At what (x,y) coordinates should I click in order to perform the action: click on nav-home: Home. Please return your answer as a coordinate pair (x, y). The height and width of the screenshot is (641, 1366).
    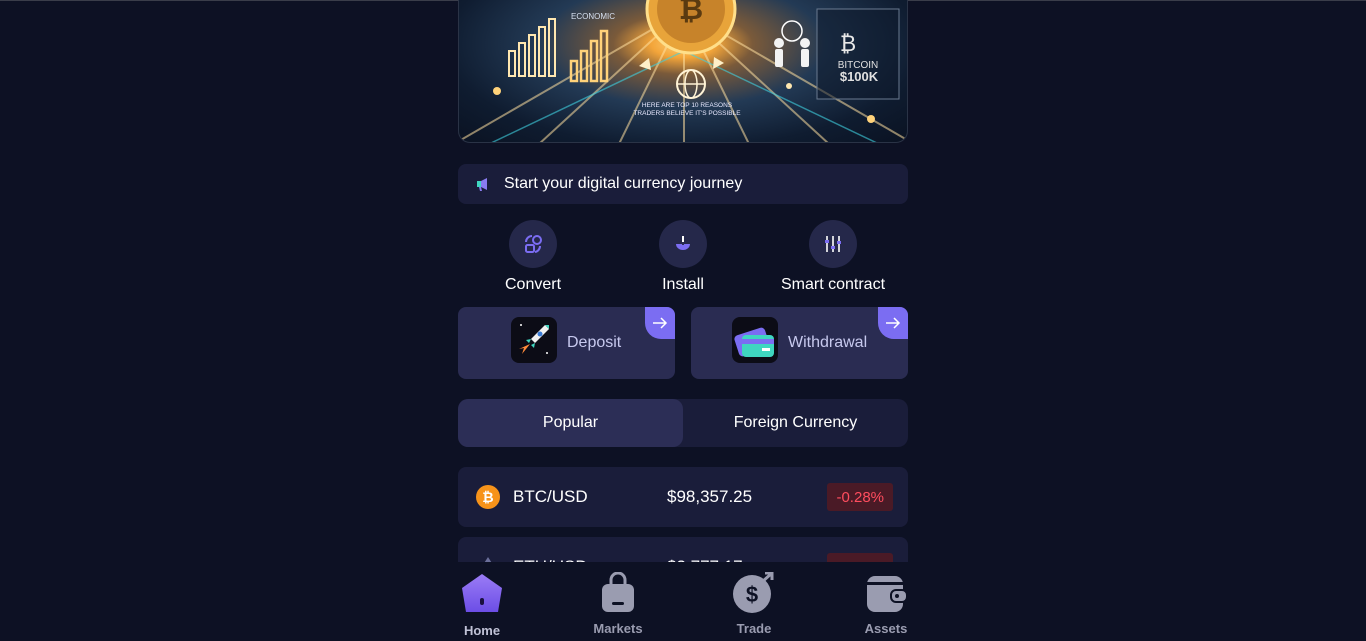
    Looking at the image, I should click on (482, 605).